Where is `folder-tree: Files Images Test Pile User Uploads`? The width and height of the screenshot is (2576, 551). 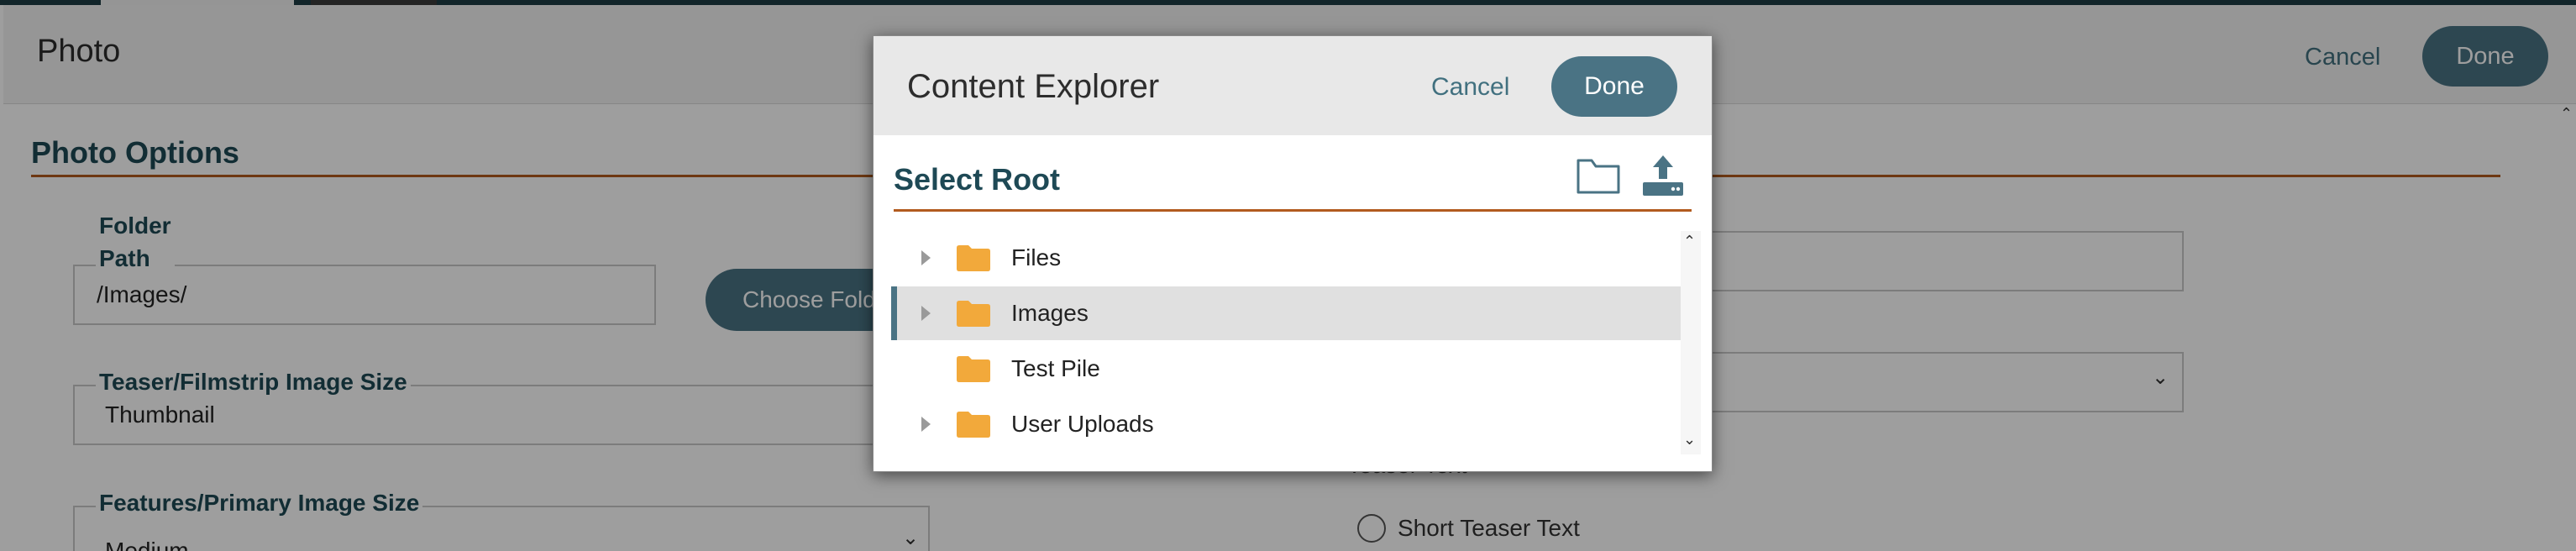 folder-tree: Files Images Test Pile User Uploads is located at coordinates (1286, 342).